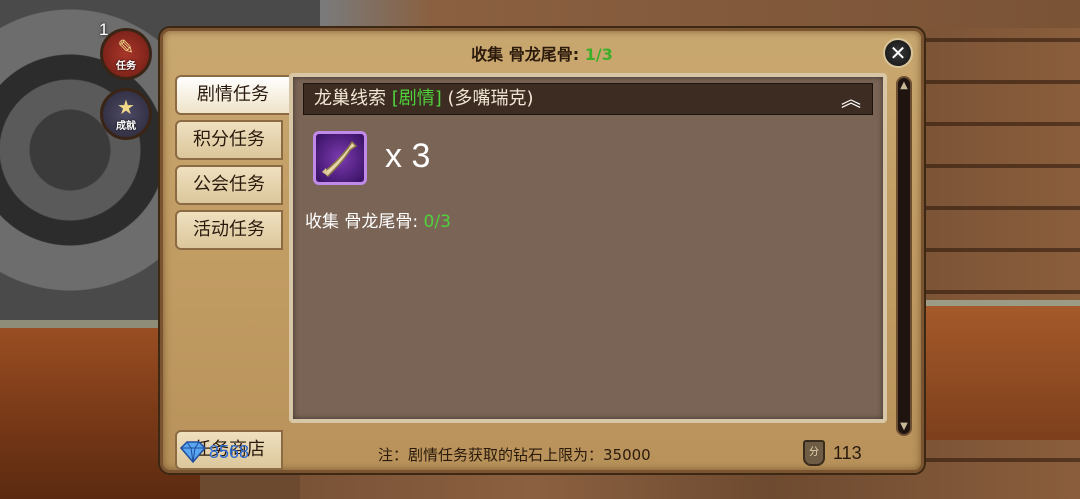  Describe the element at coordinates (514, 455) in the screenshot. I see `diamond-limit-note: 注：剧情任务获取的钻石上限为：35000` at that location.